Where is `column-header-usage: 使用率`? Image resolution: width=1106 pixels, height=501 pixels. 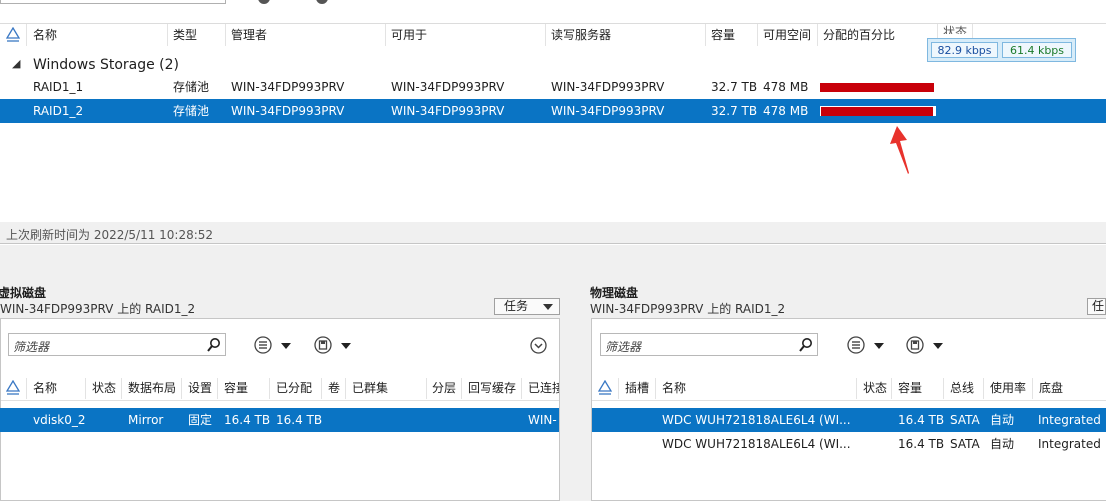 column-header-usage: 使用率 is located at coordinates (1008, 389).